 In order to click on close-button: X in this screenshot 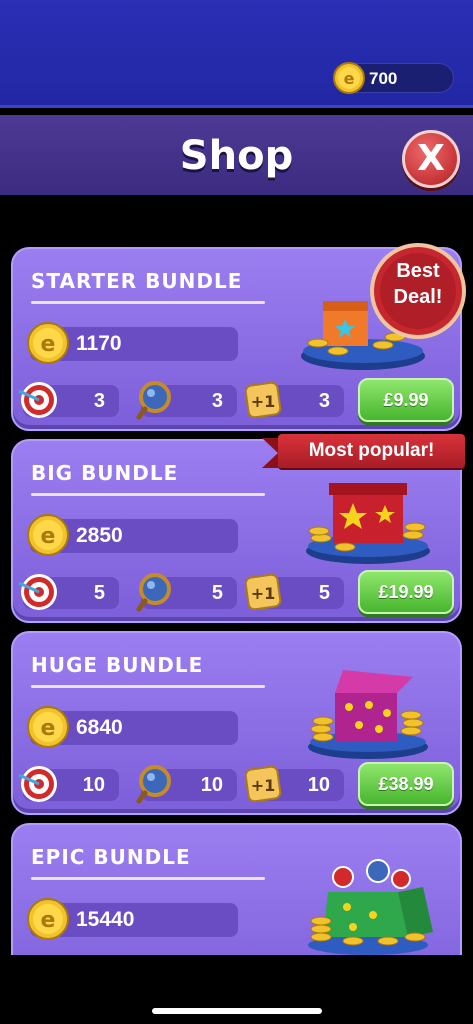, I will do `click(431, 159)`.